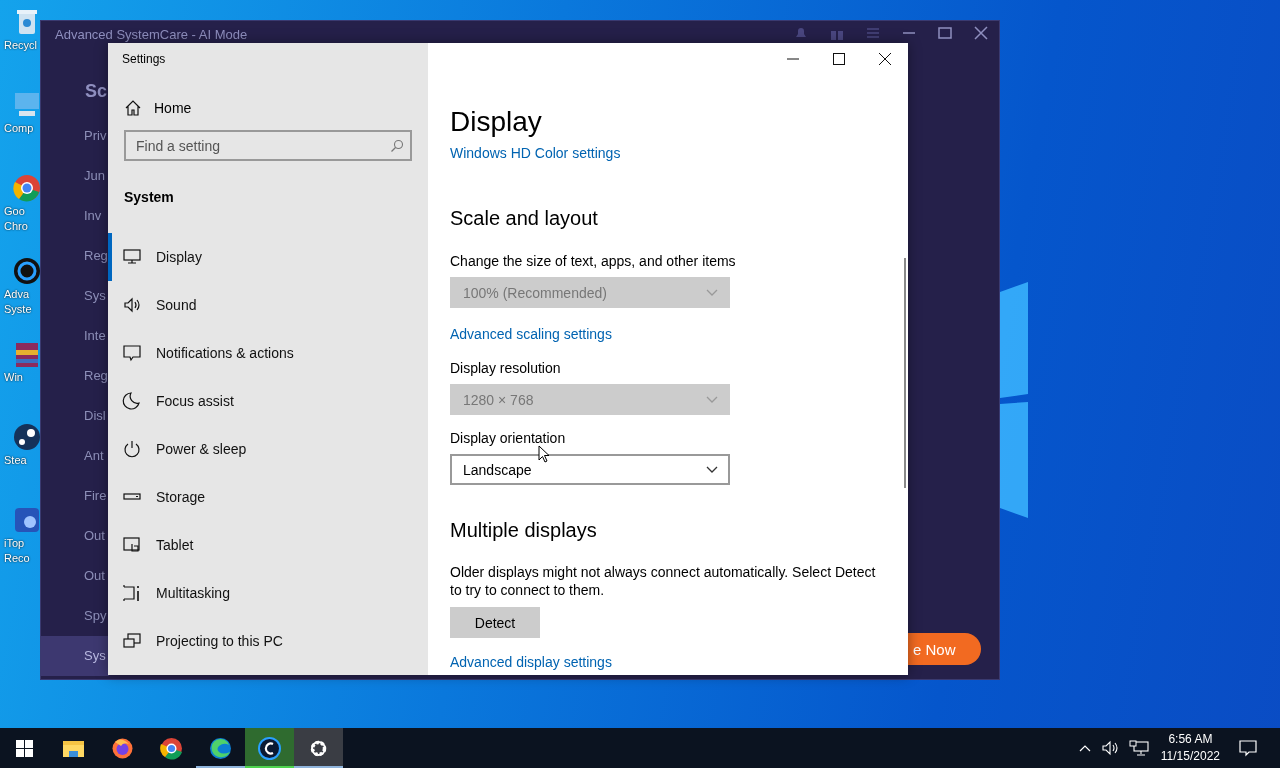 The image size is (1280, 768). I want to click on multitasking-icon, so click(132, 593).